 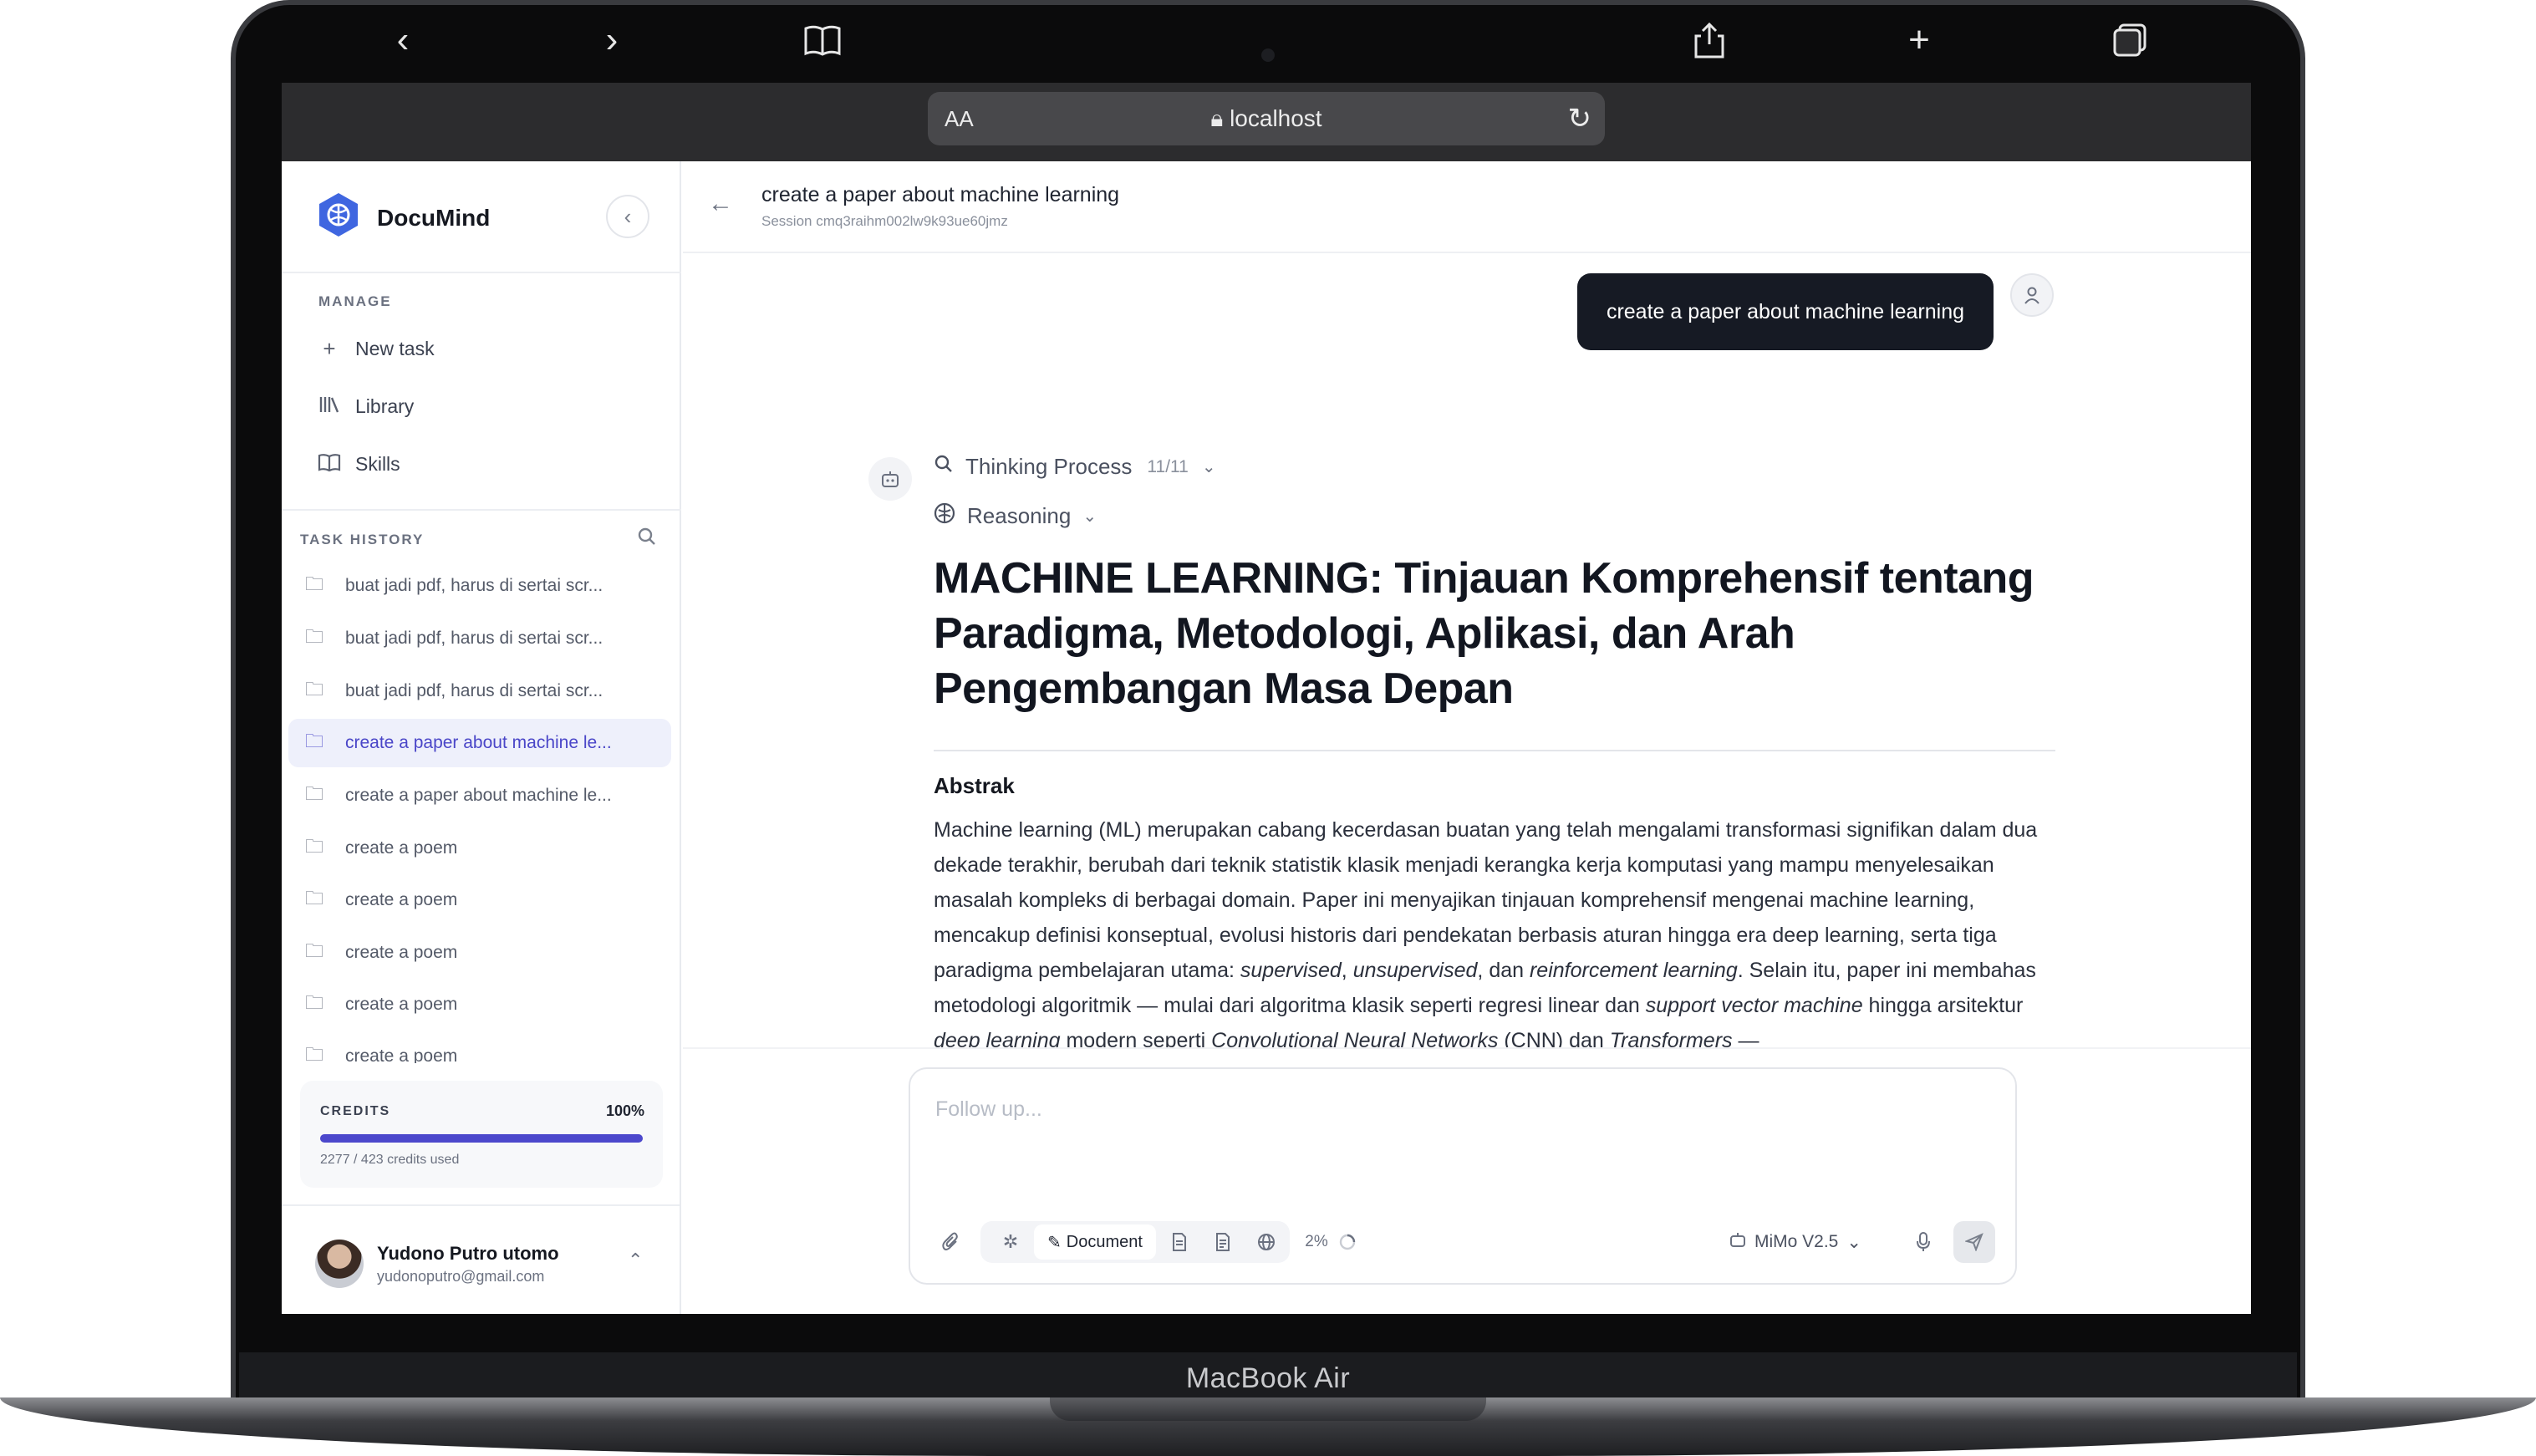 I want to click on attach-icon, so click(x=950, y=1242).